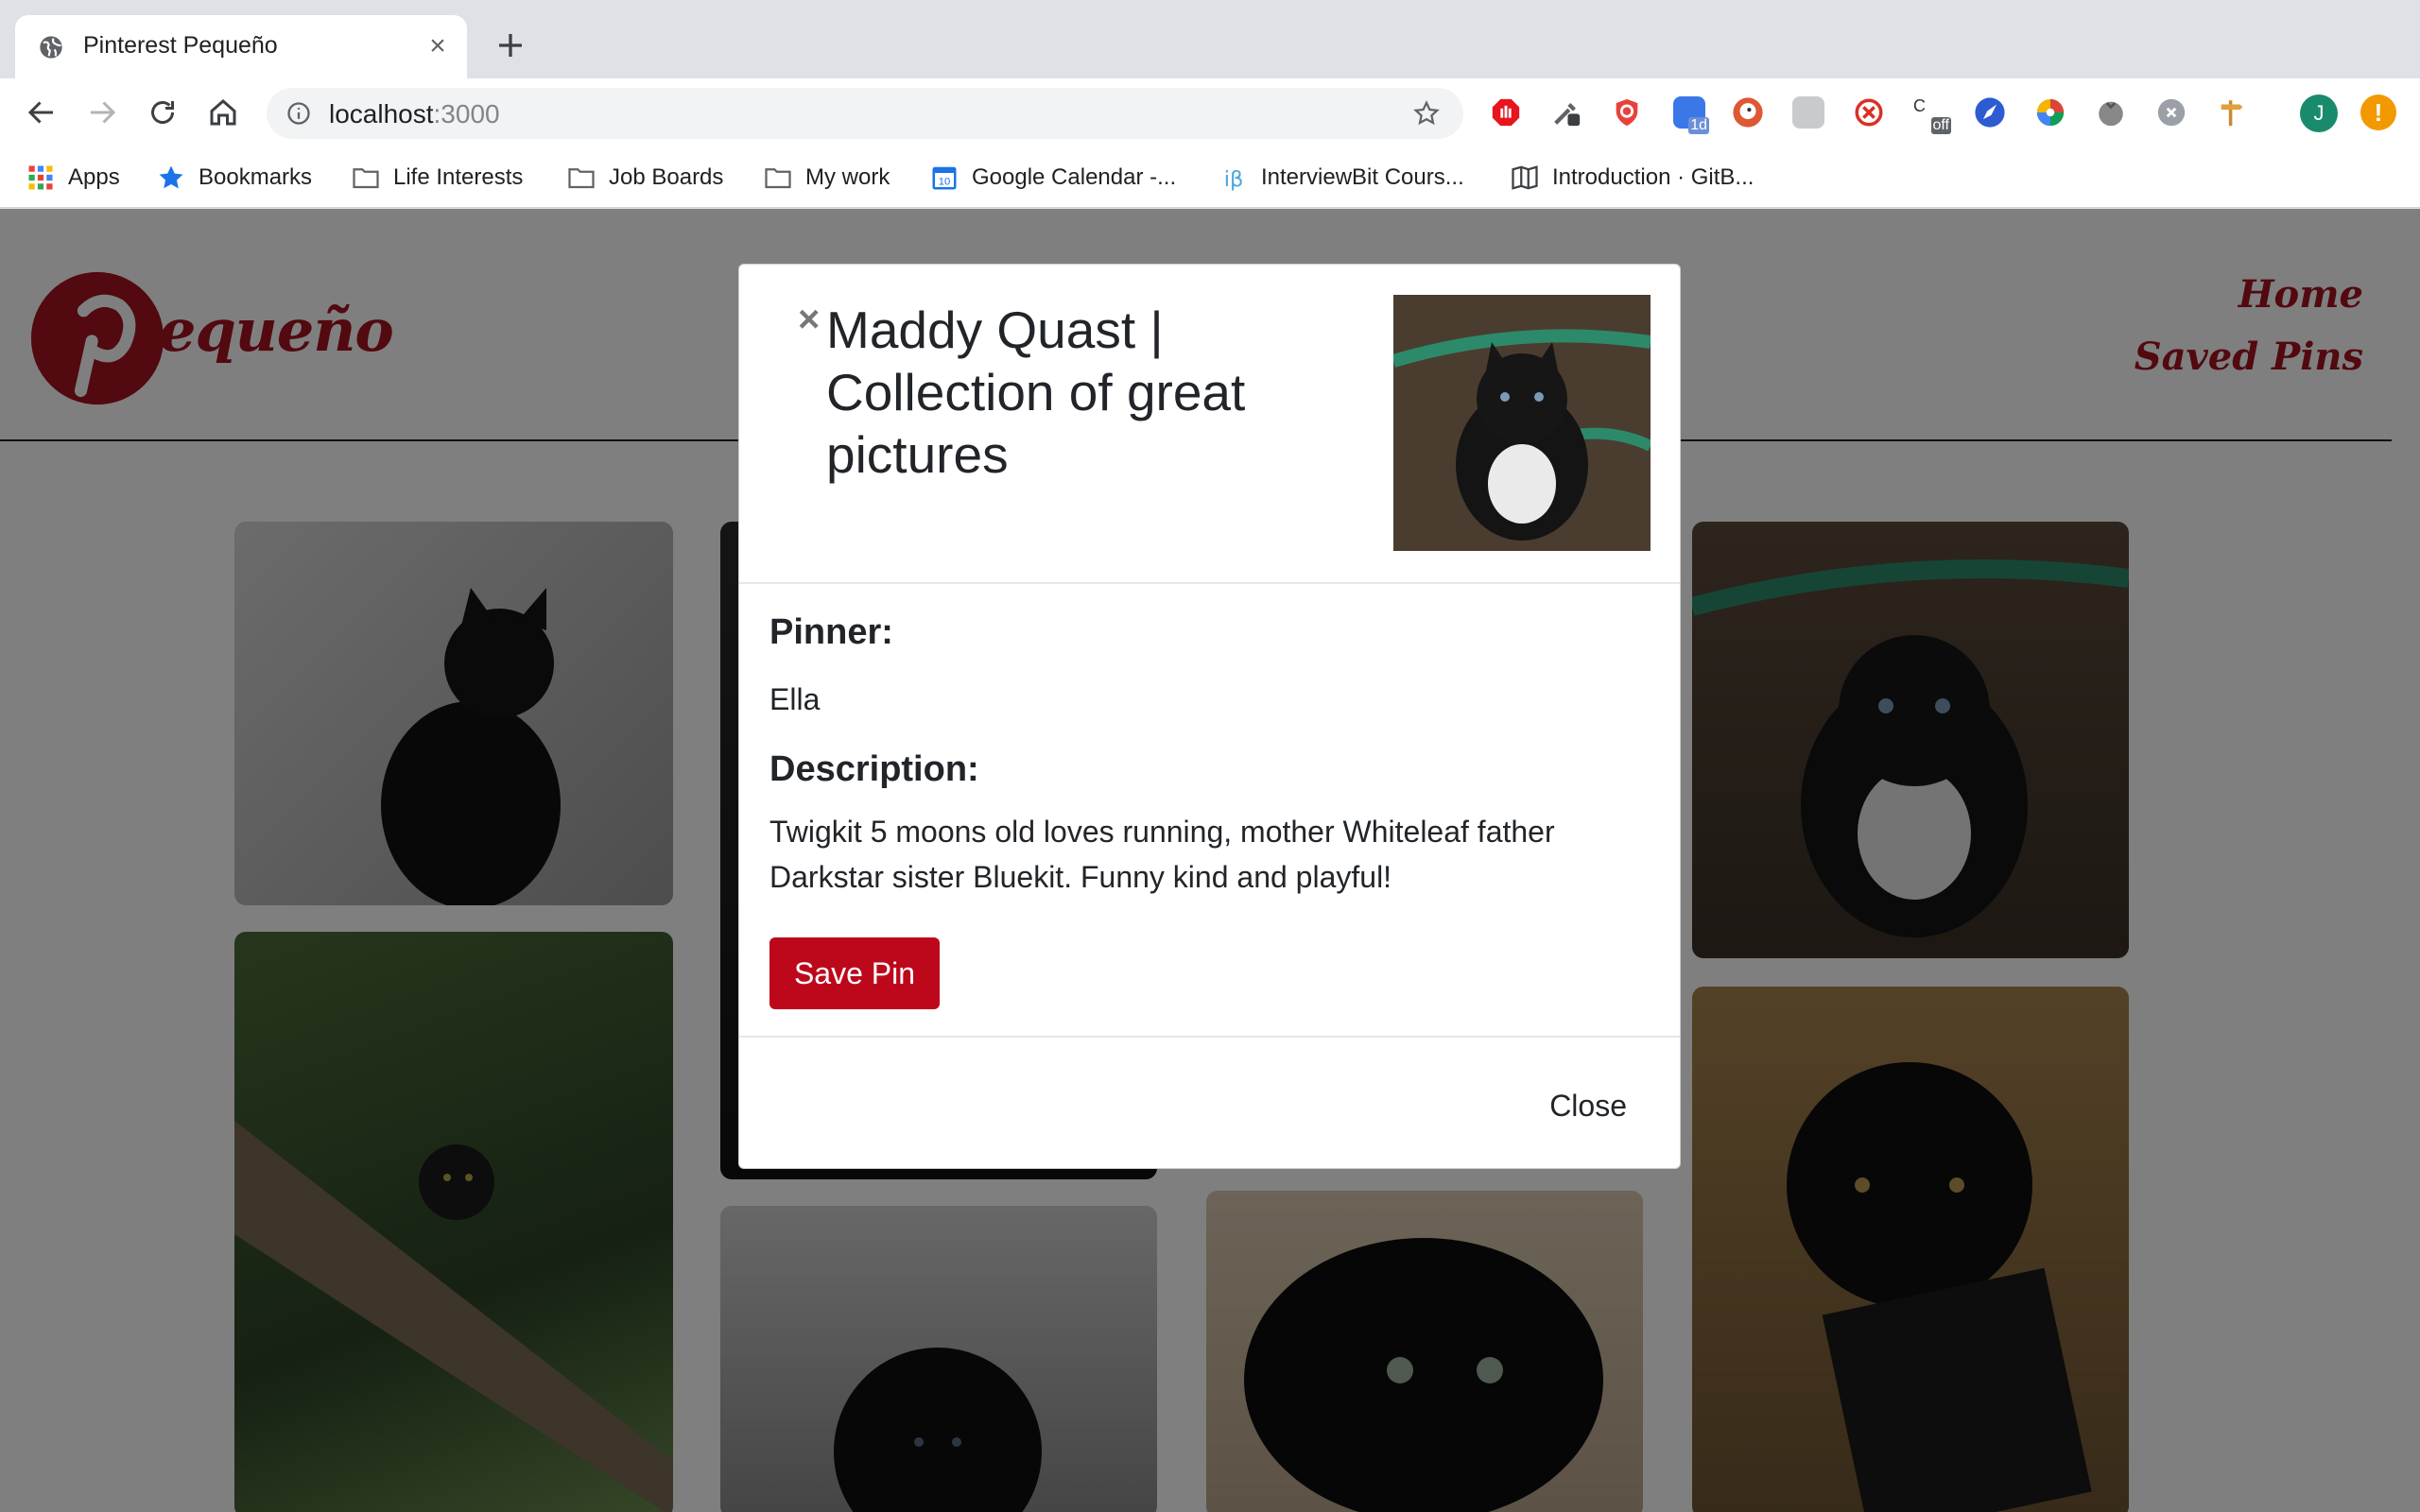  What do you see at coordinates (865, 113) in the screenshot?
I see `address-bar: localhost:3000` at bounding box center [865, 113].